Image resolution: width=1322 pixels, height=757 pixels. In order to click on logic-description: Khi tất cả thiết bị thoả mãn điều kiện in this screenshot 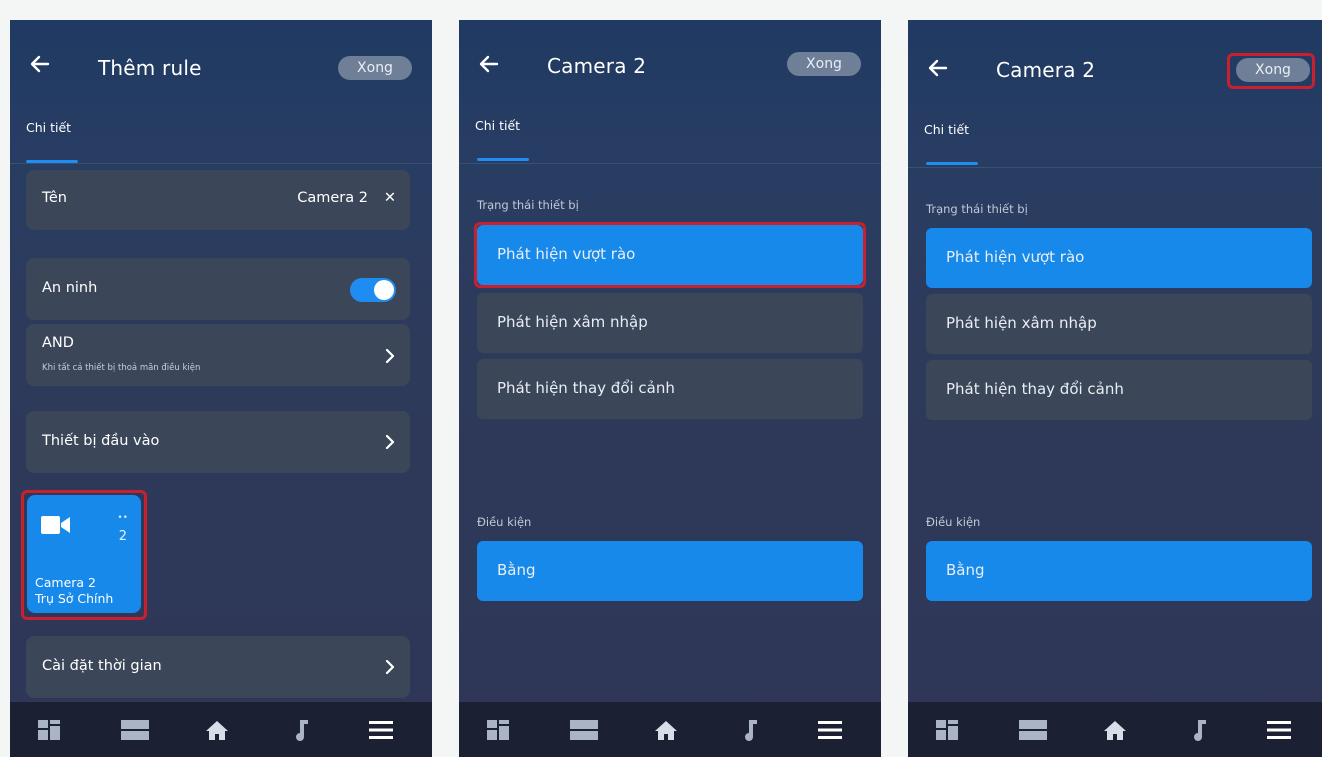, I will do `click(121, 368)`.